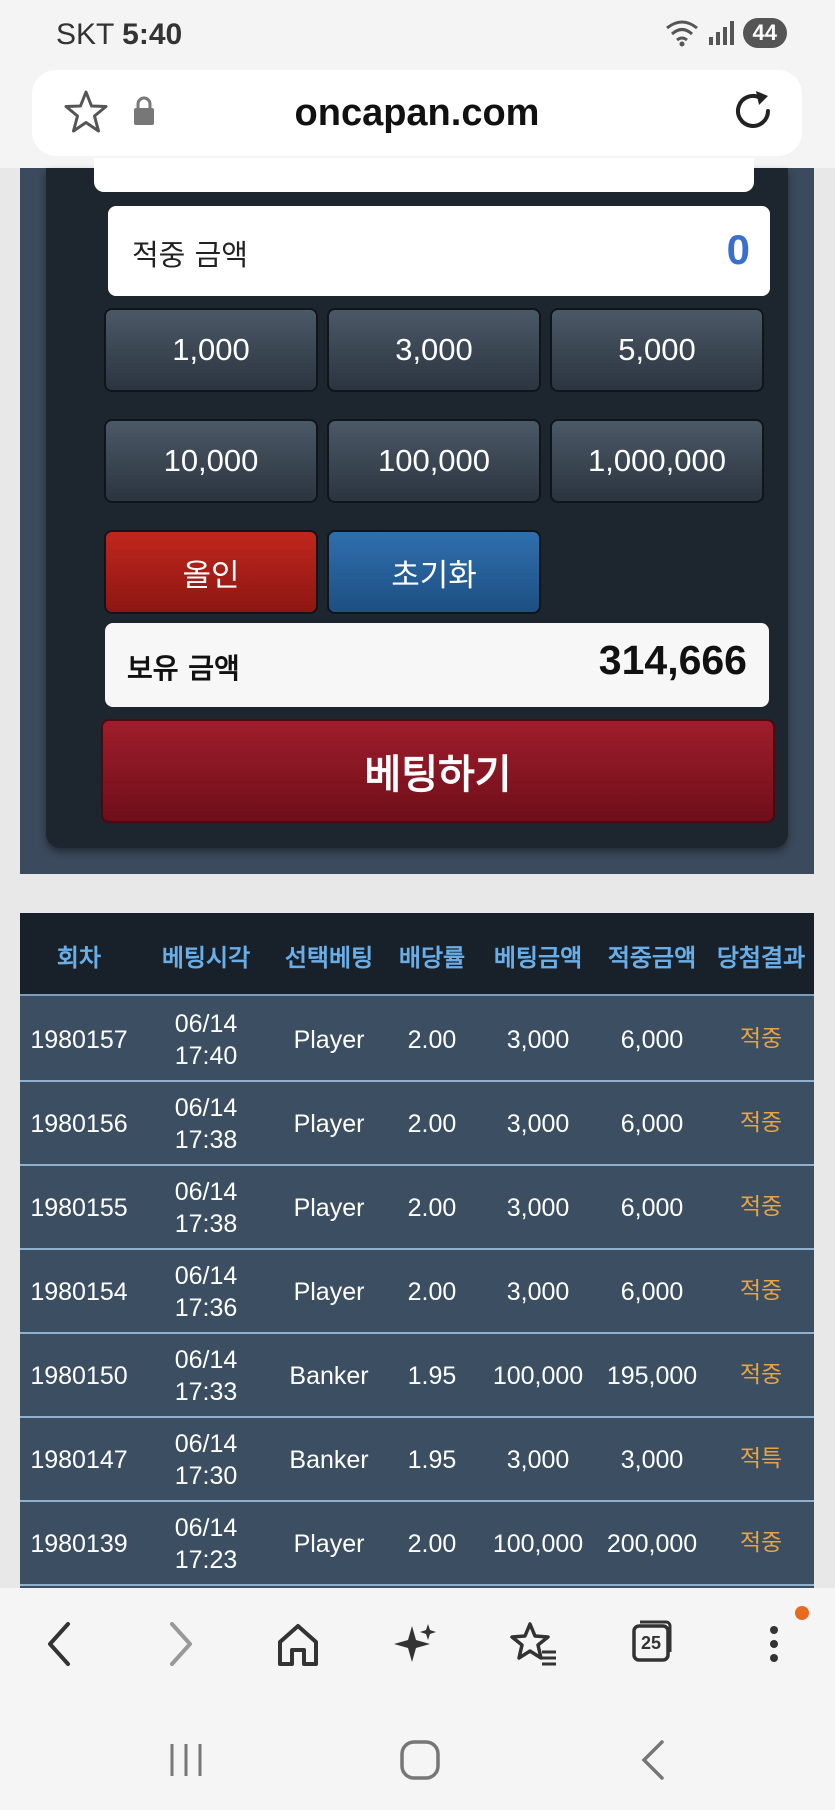 This screenshot has width=835, height=1810. I want to click on cell-bet-time: 06/14 17:23, so click(206, 1544).